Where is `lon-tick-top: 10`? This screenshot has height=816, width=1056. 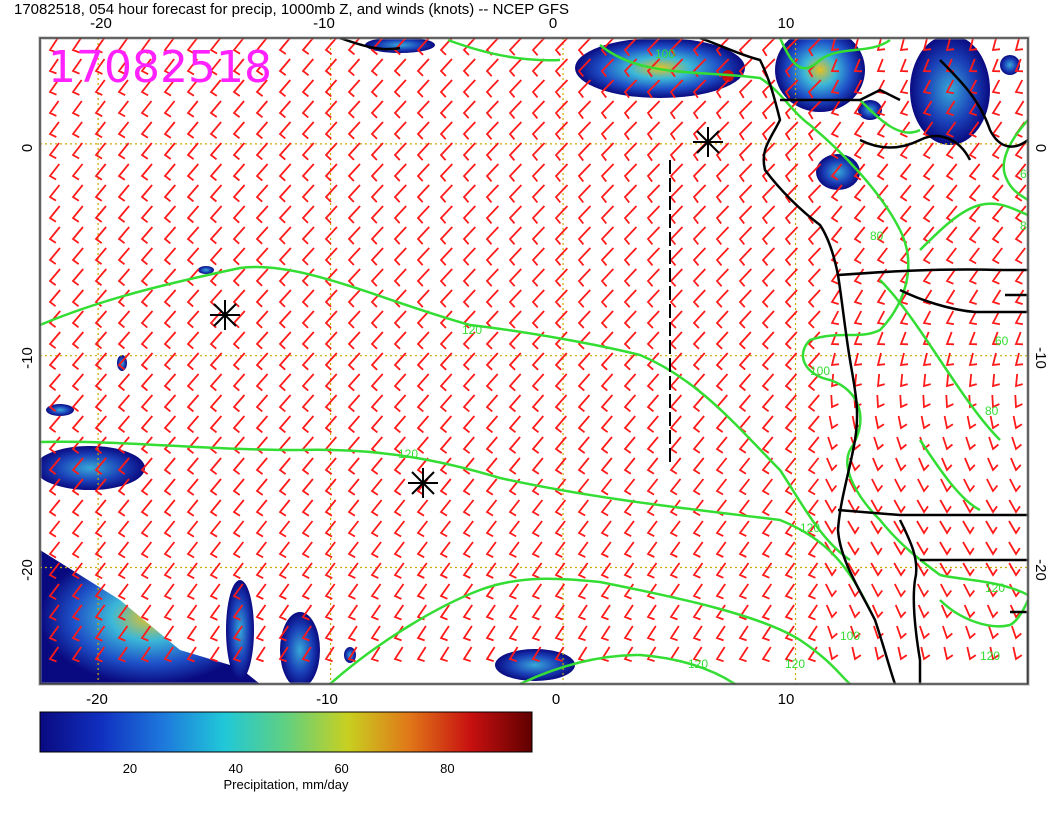
lon-tick-top: 10 is located at coordinates (786, 23).